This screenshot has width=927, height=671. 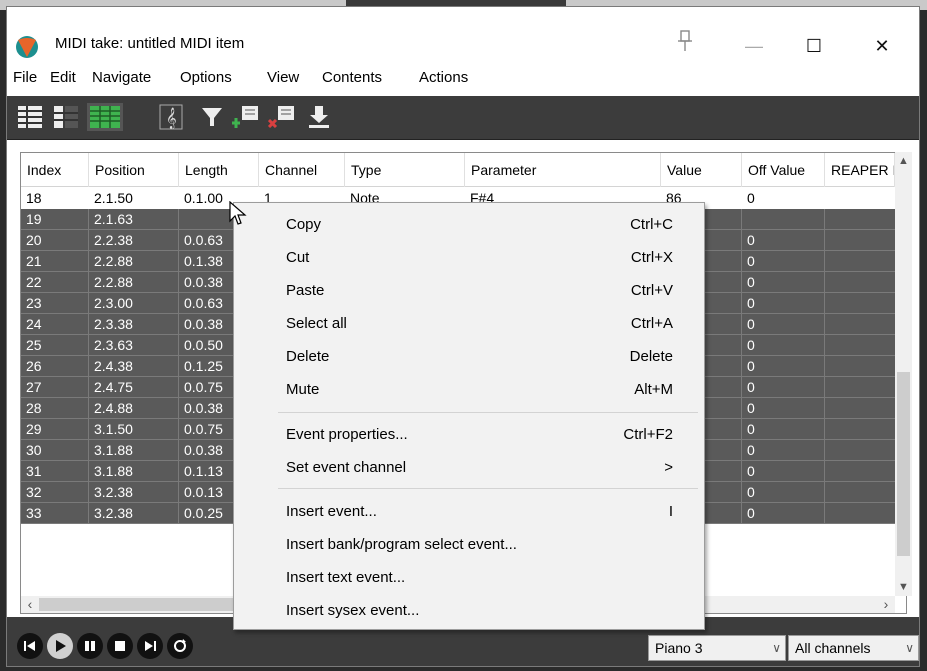 What do you see at coordinates (134, 219) in the screenshot?
I see `cell-position: 2.1.63` at bounding box center [134, 219].